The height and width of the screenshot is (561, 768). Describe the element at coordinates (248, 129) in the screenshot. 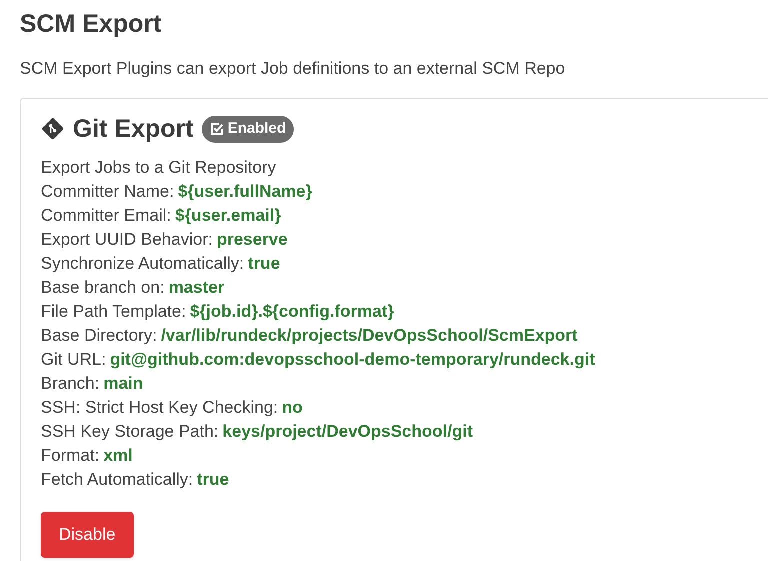

I see `enabled-badge: Enabled` at that location.